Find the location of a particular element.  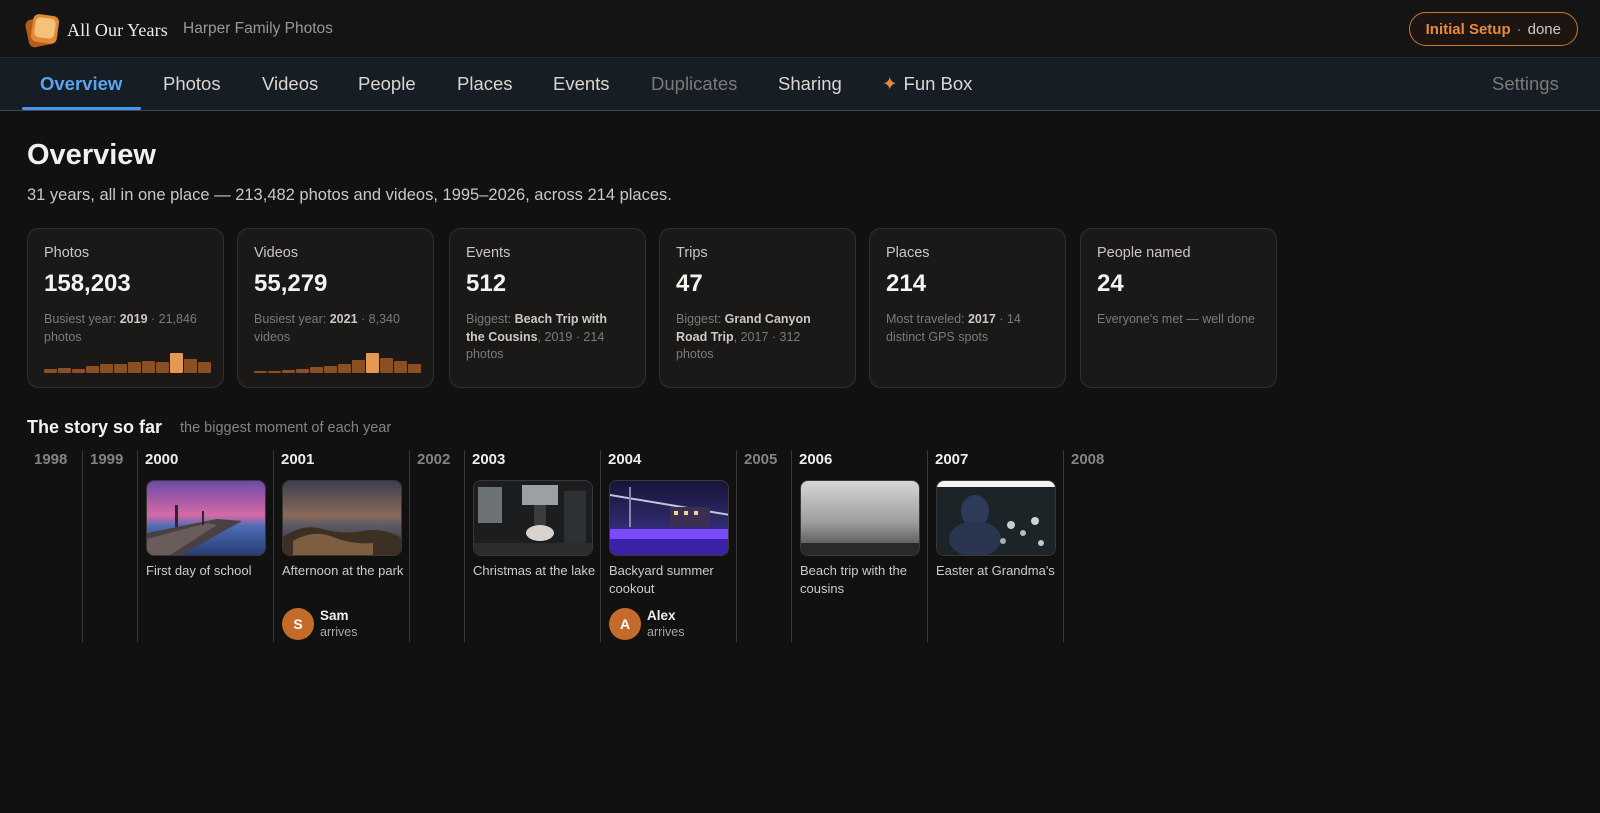

tab-places: Places is located at coordinates (485, 84).